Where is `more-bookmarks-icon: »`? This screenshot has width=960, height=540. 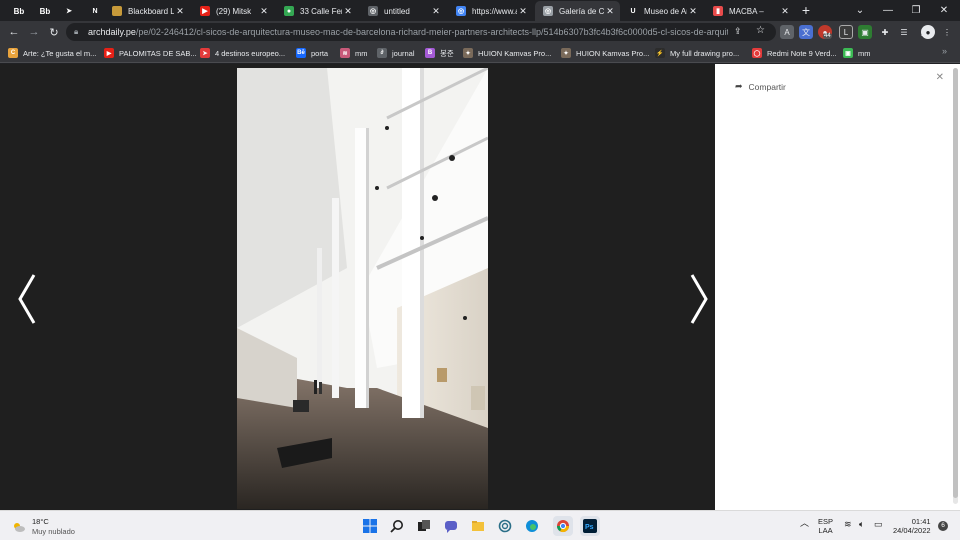 more-bookmarks-icon: » is located at coordinates (944, 51).